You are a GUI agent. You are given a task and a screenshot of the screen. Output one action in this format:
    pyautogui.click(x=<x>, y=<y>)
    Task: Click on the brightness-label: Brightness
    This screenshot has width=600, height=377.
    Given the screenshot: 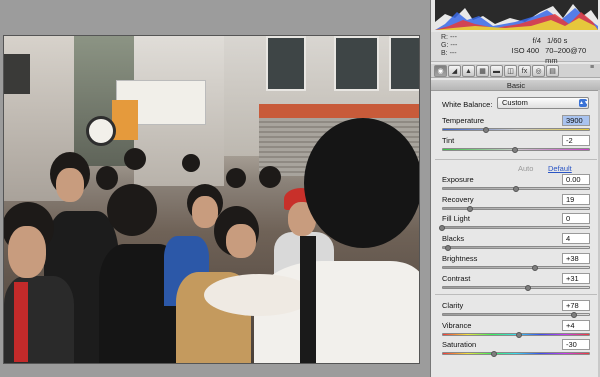 What is the action you would take?
    pyautogui.click(x=460, y=258)
    